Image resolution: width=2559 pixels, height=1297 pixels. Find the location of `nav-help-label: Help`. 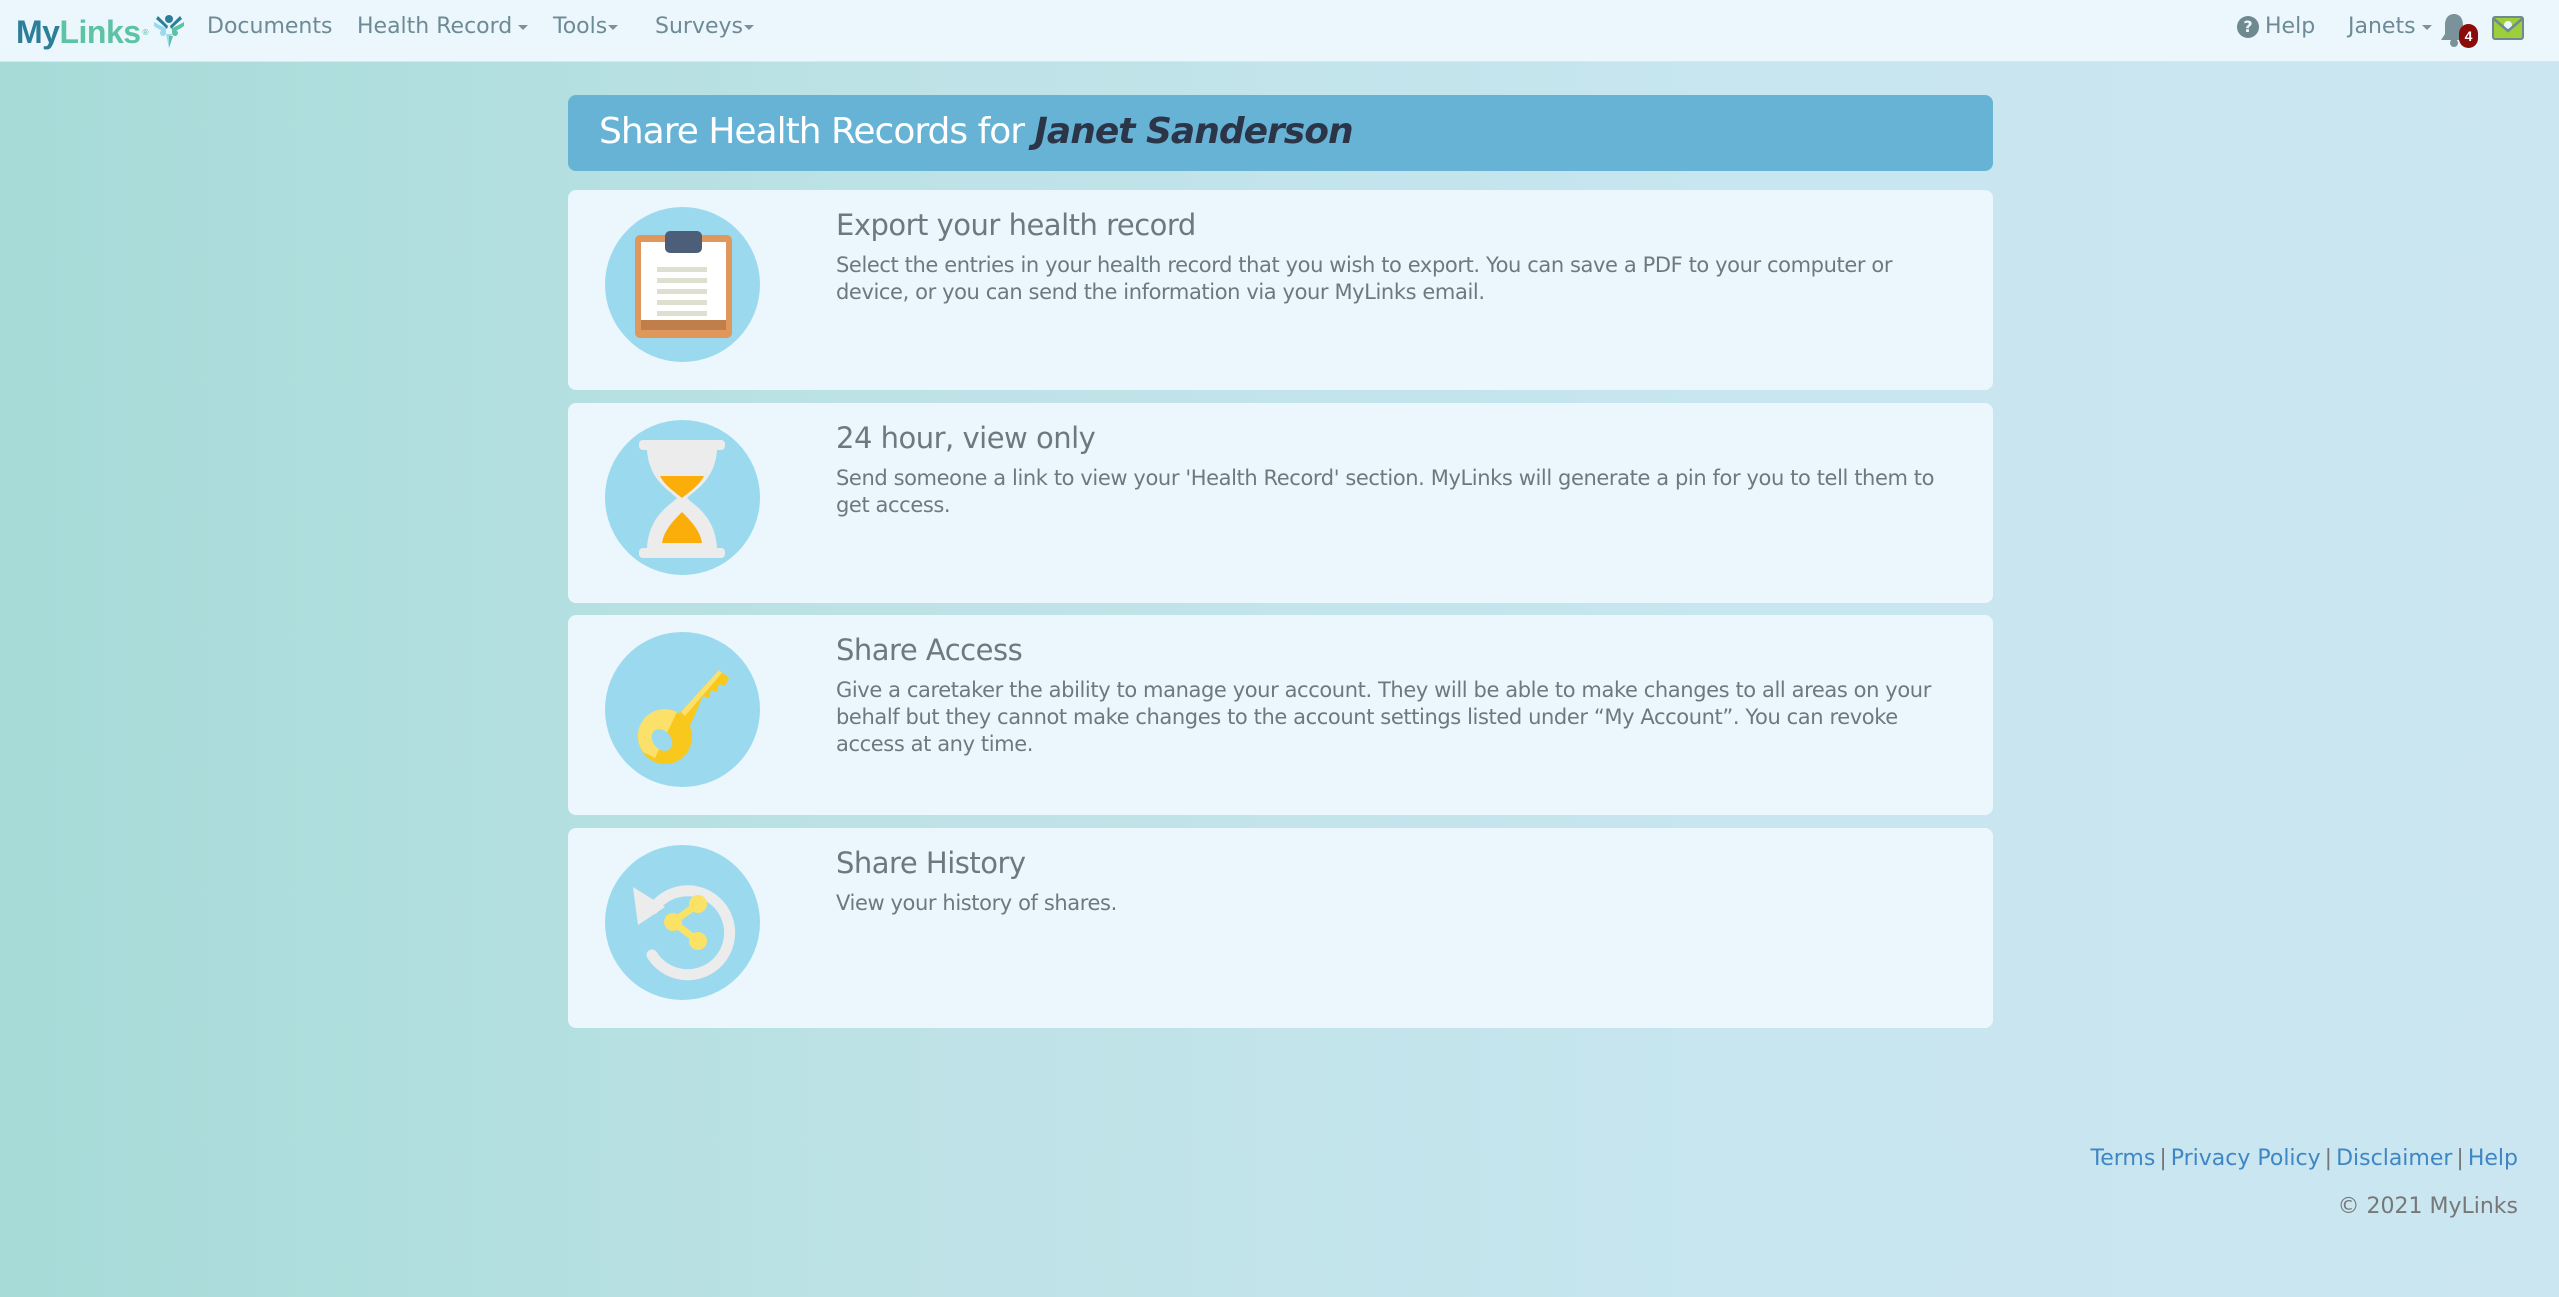

nav-help-label: Help is located at coordinates (2290, 26).